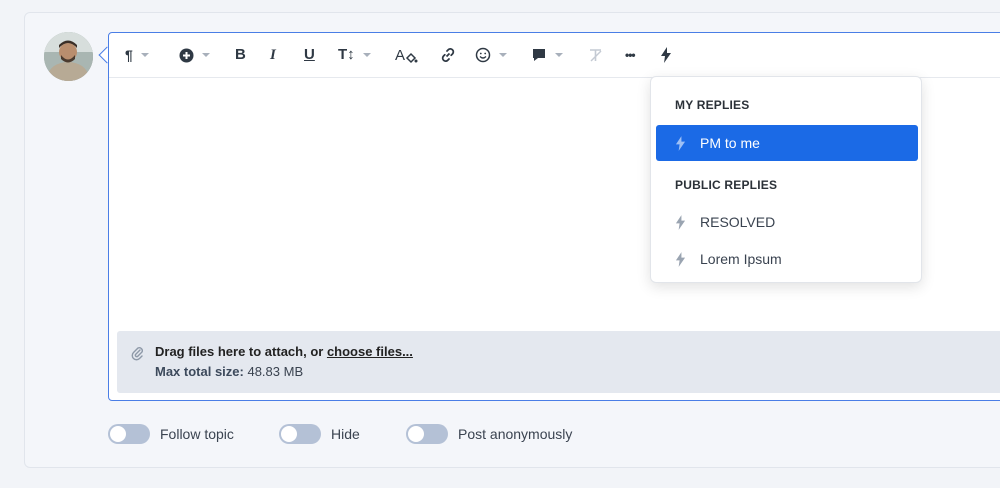 The image size is (1000, 488). I want to click on menu-item-label: Lorem Ipsum, so click(741, 259).